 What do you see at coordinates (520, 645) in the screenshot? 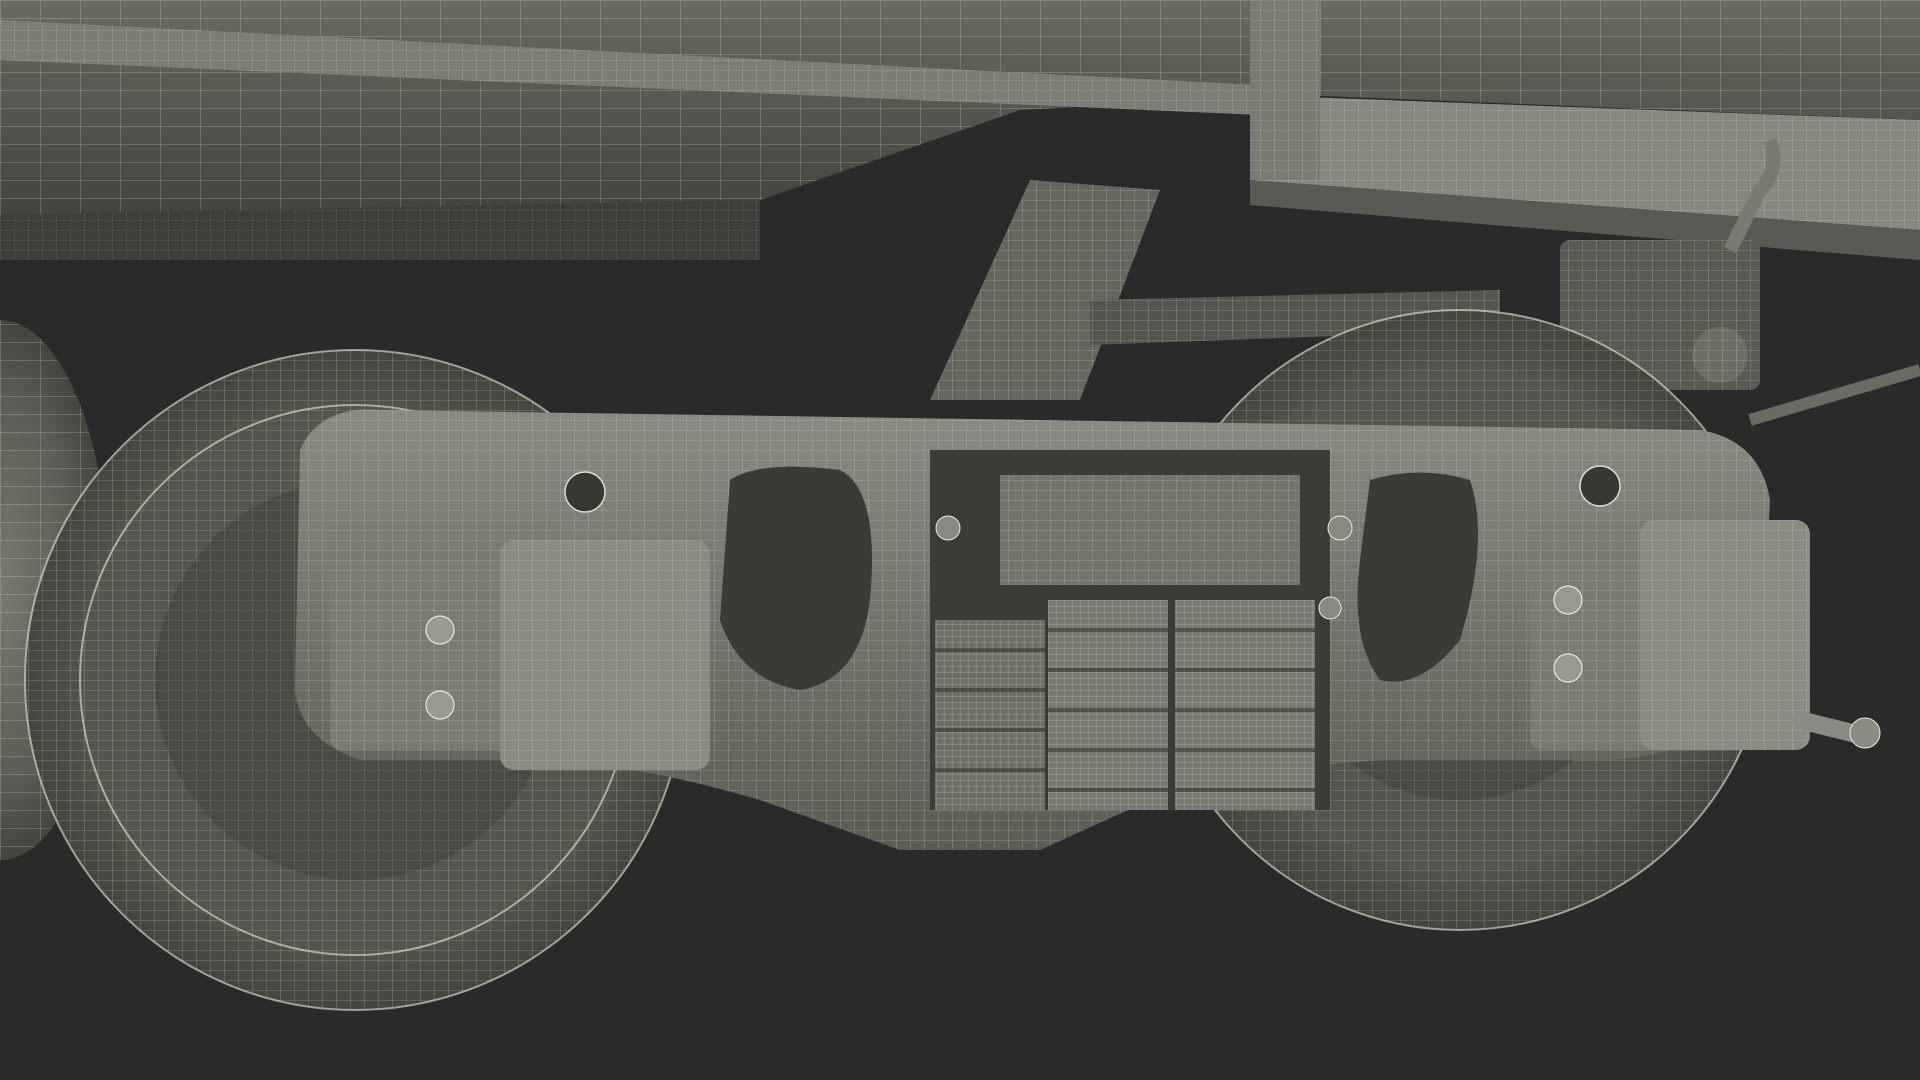
I see `left-journal-box` at bounding box center [520, 645].